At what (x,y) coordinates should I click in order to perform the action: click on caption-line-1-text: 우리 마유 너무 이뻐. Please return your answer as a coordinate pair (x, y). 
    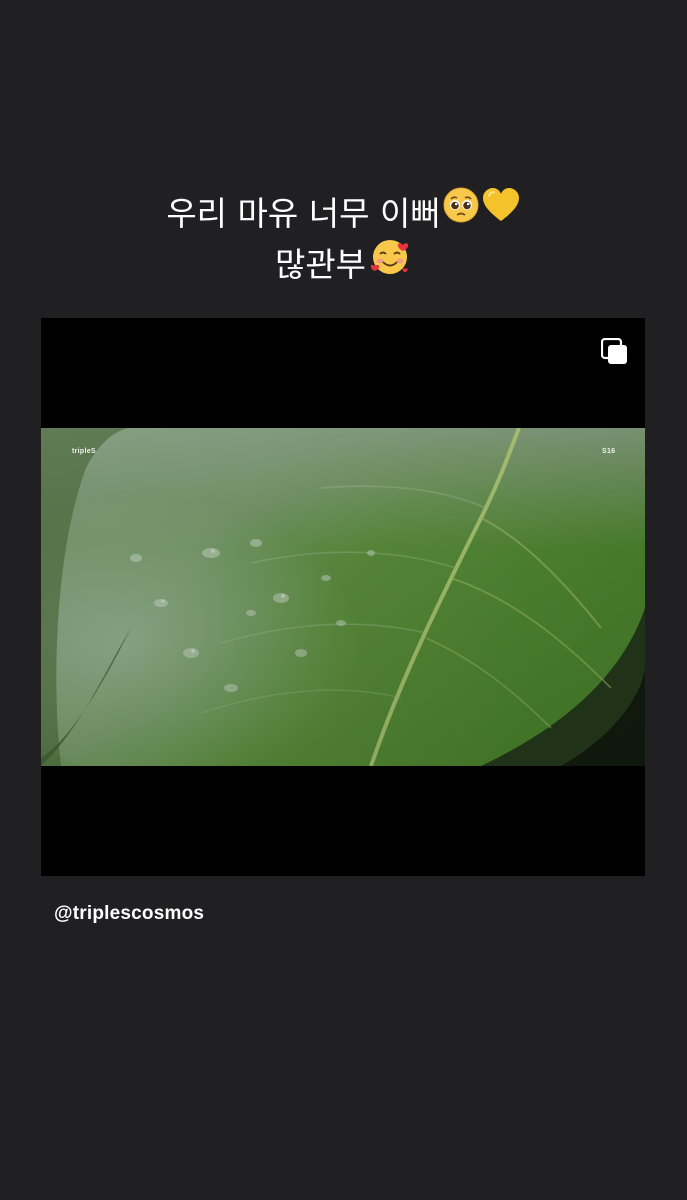
    Looking at the image, I should click on (303, 213).